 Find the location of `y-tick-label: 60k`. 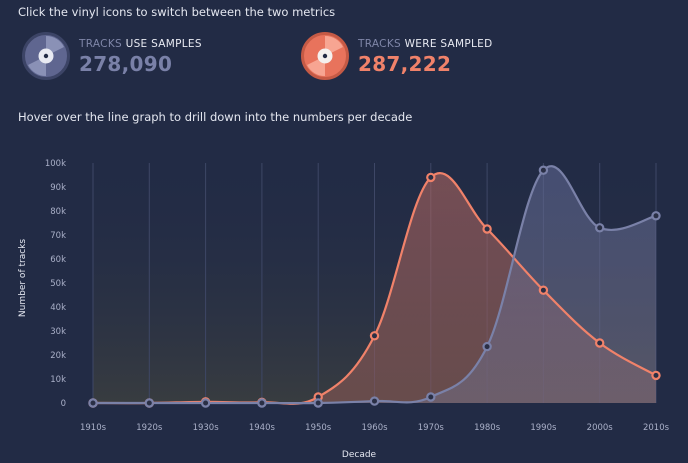

y-tick-label: 60k is located at coordinates (58, 260).